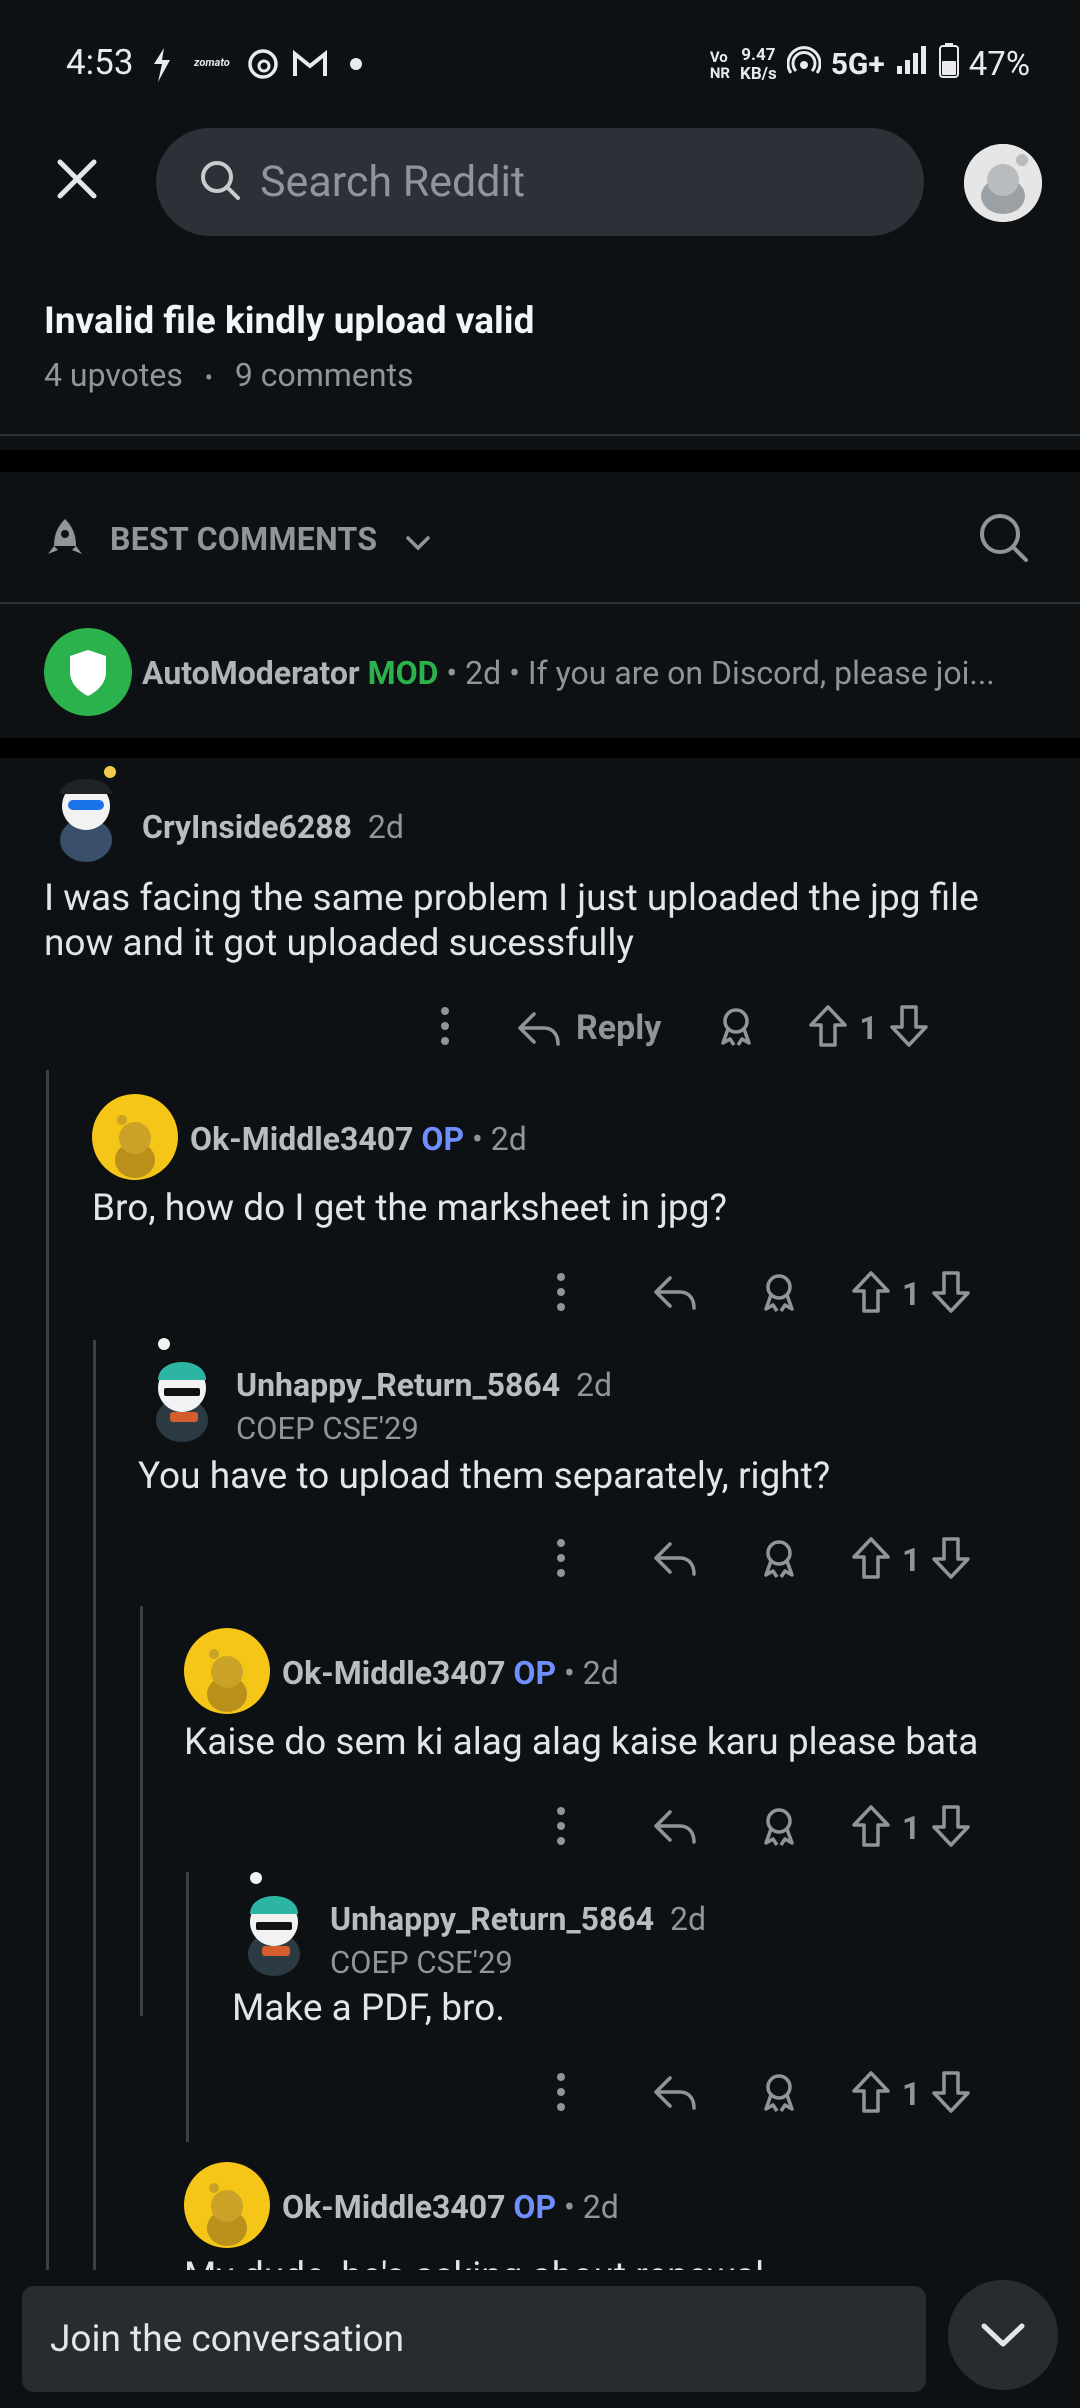 The width and height of the screenshot is (1080, 2408). Describe the element at coordinates (162, 67) in the screenshot. I see `app-notification-icon` at that location.